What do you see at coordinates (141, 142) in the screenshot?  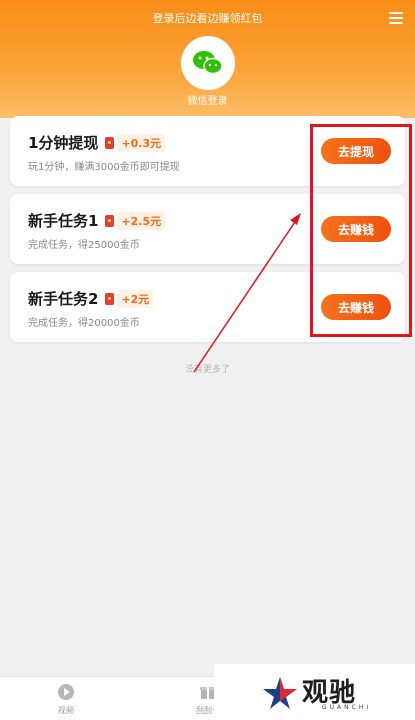 I see `reward-badge: +0.3元` at bounding box center [141, 142].